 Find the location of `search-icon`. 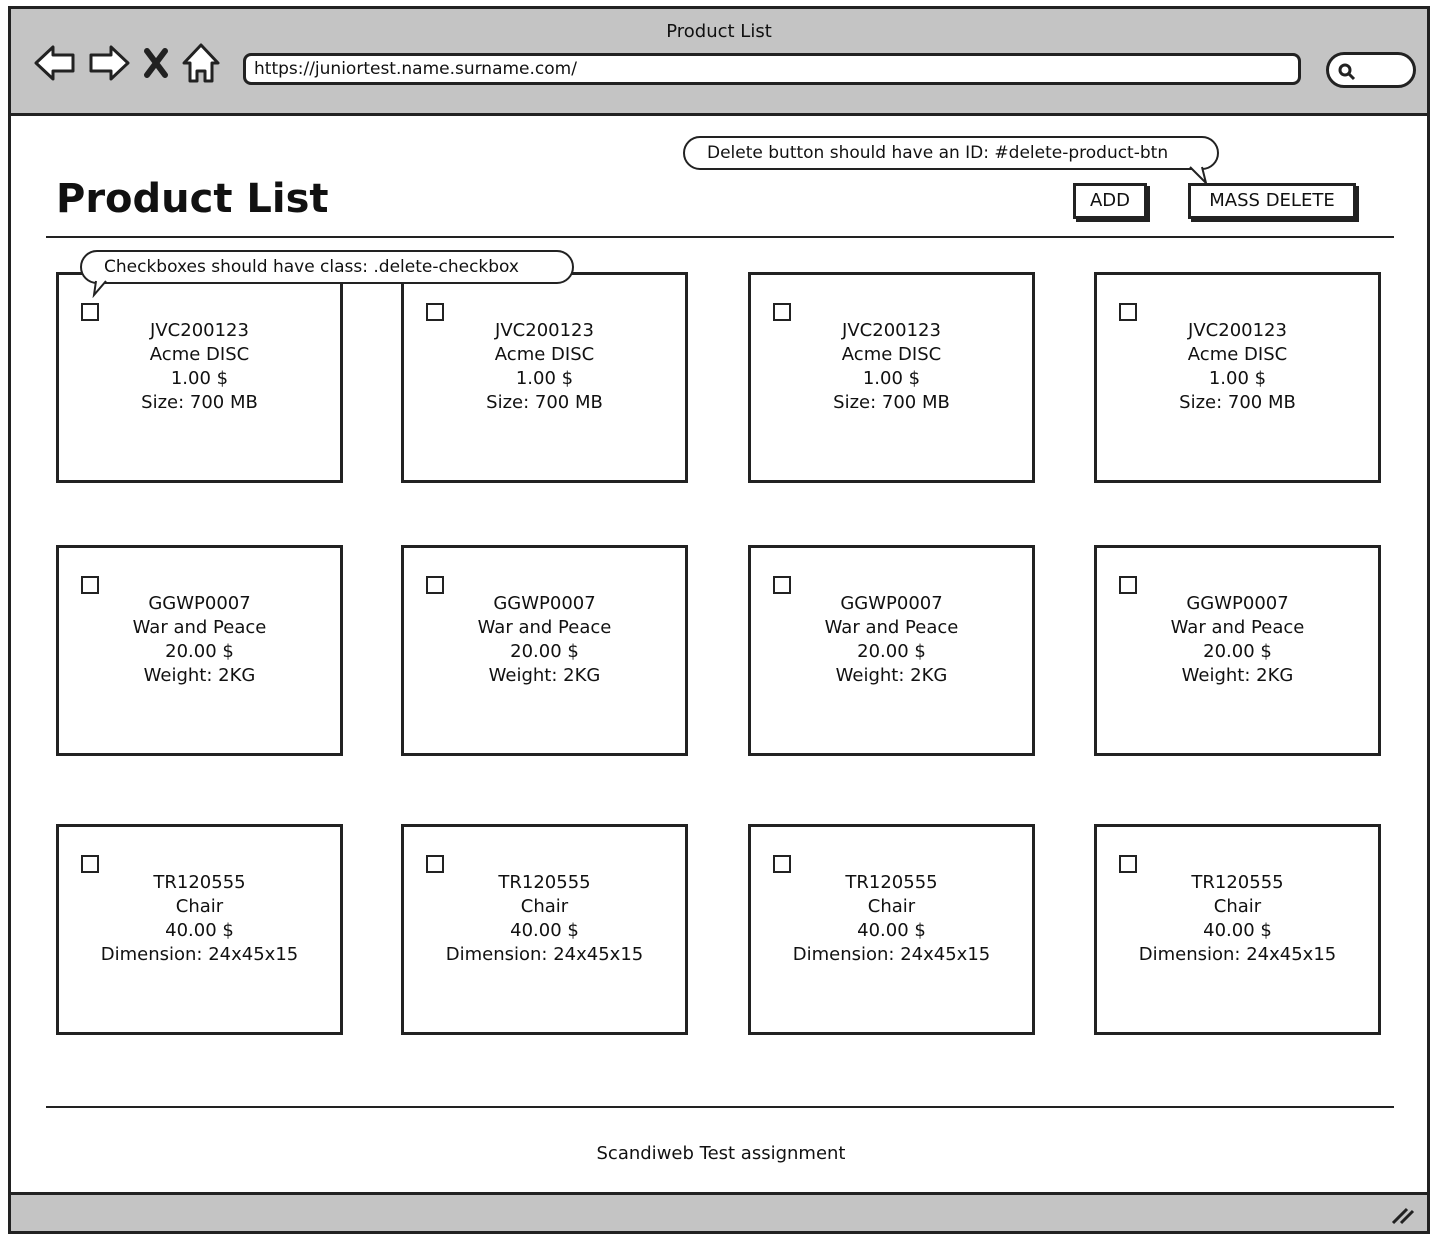

search-icon is located at coordinates (1347, 72).